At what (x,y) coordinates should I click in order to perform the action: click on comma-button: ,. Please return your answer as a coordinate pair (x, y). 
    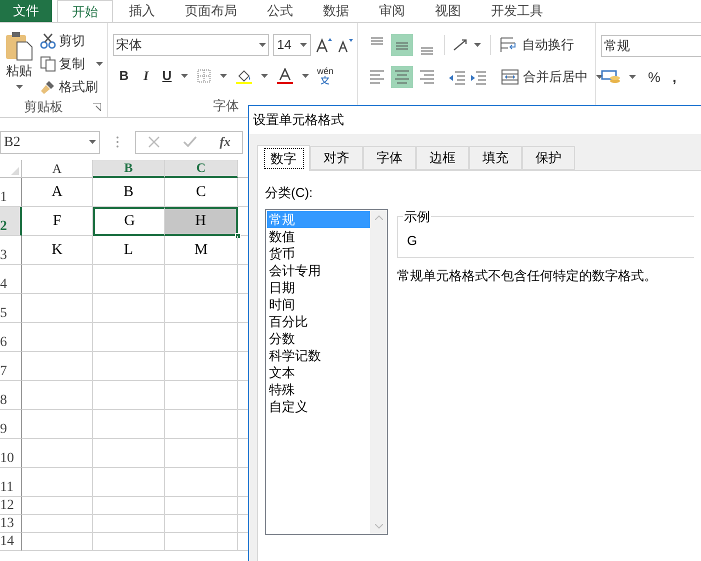
    Looking at the image, I should click on (674, 77).